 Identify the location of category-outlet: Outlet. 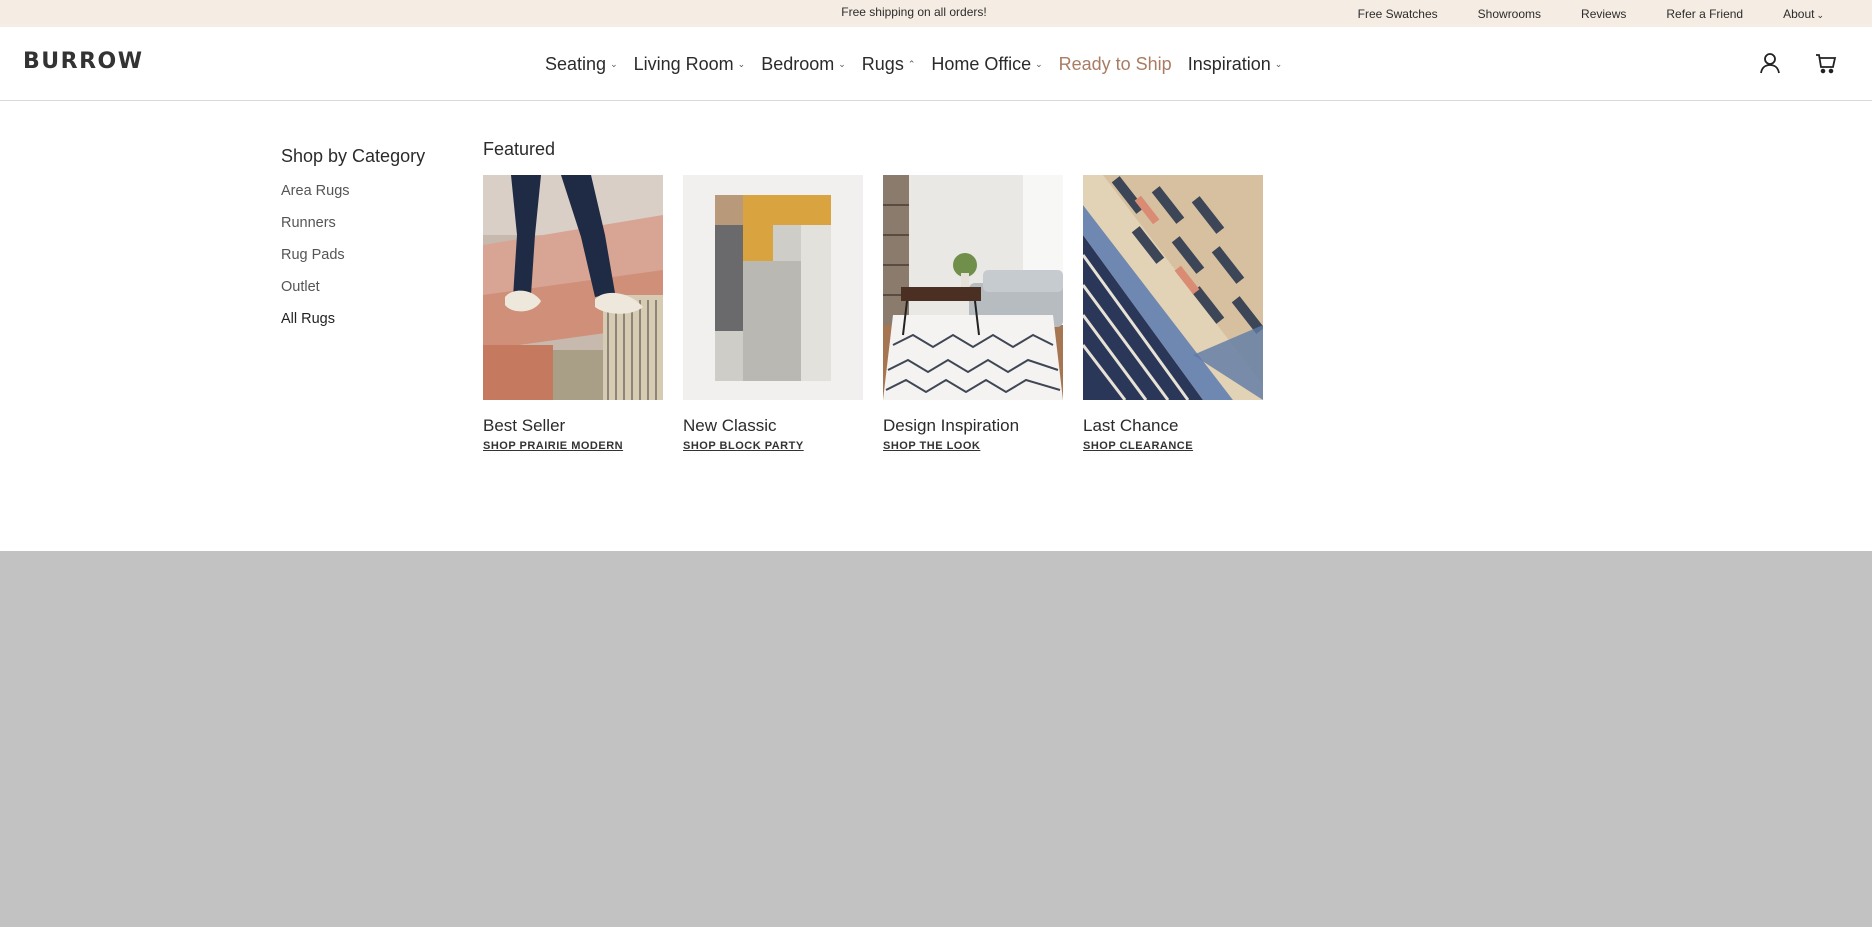
(315, 295).